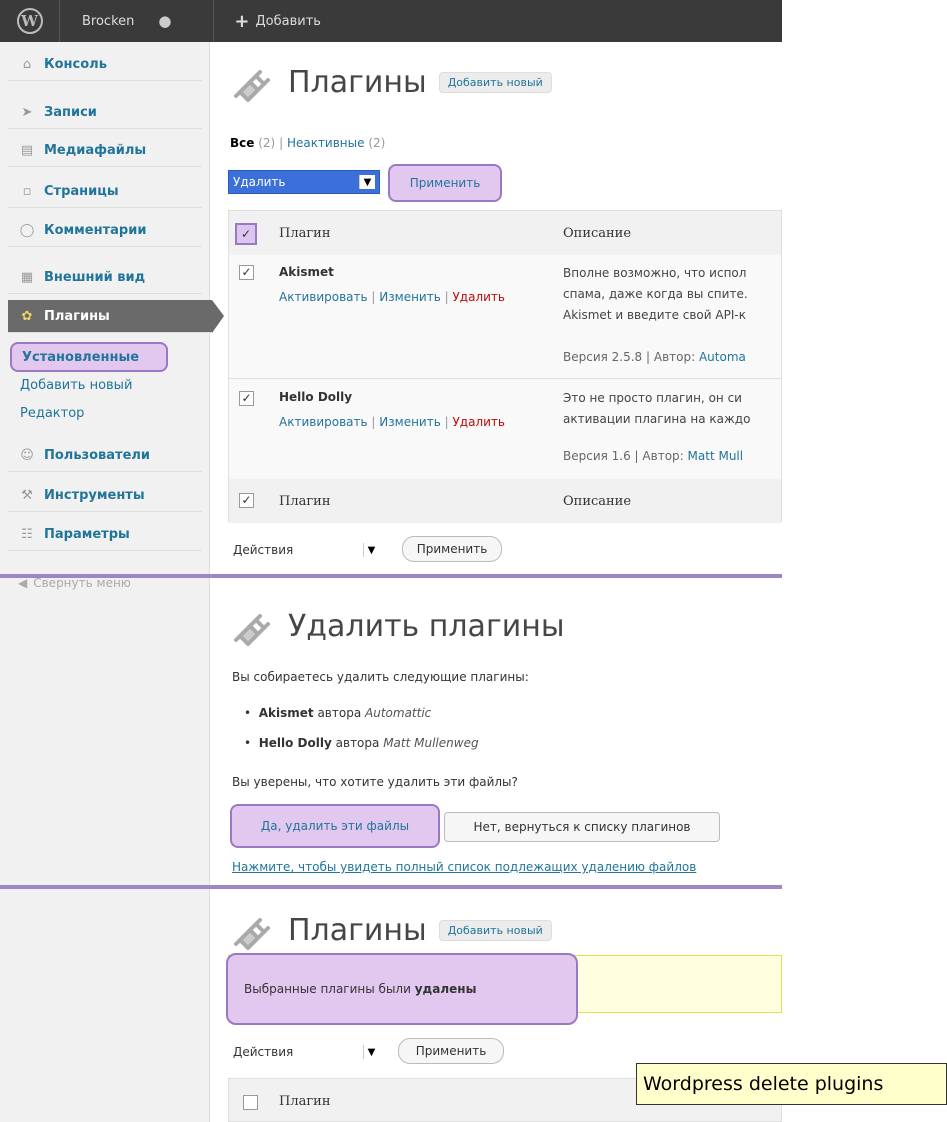 The height and width of the screenshot is (1122, 947). Describe the element at coordinates (27, 230) in the screenshot. I see `comments-icon: ◯` at that location.